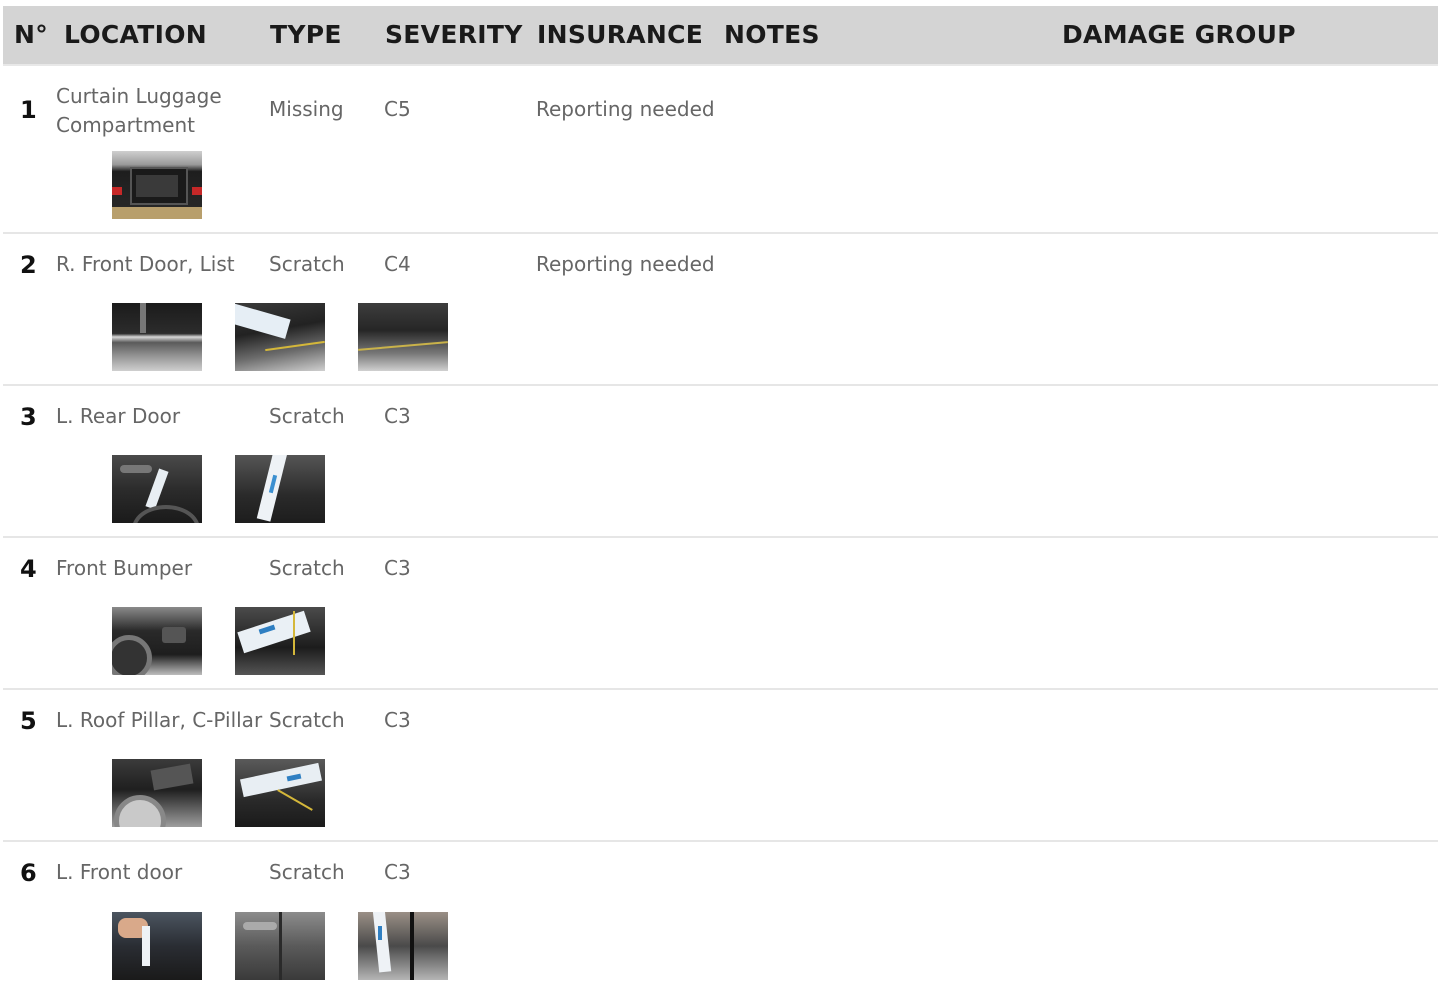  What do you see at coordinates (31, 35) in the screenshot?
I see `header-number: N°` at bounding box center [31, 35].